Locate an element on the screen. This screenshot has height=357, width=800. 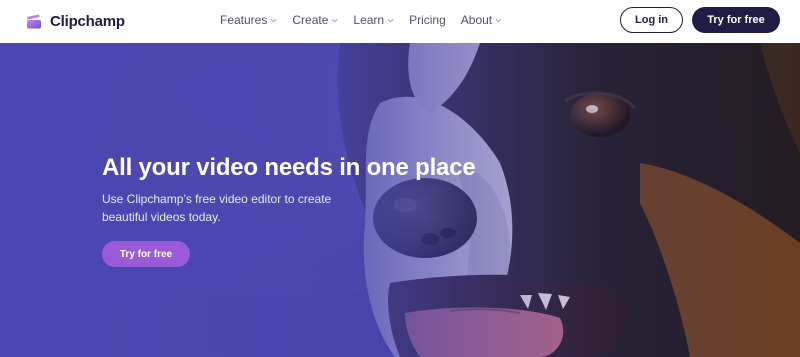
nav-item-create: Create is located at coordinates (315, 20).